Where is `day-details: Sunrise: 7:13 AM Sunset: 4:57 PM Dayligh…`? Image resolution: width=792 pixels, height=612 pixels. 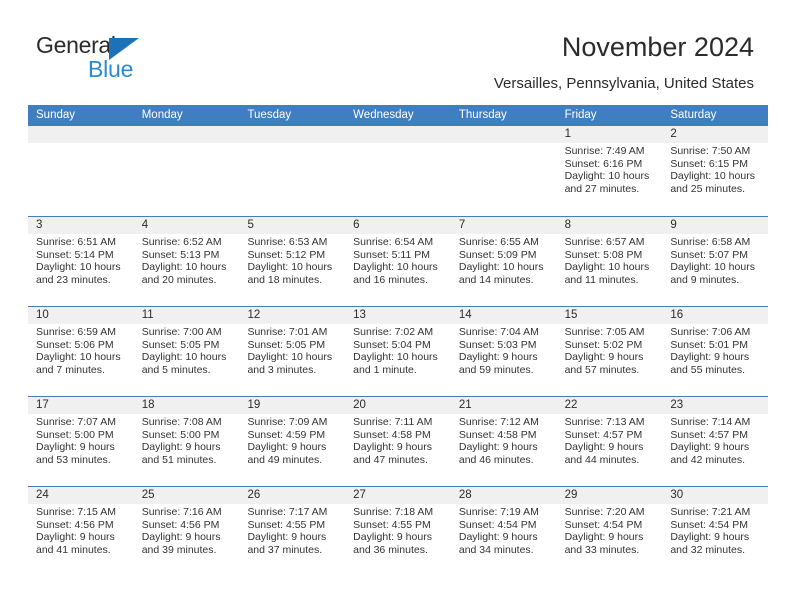
day-details: Sunrise: 7:13 AM Sunset: 4:57 PM Dayligh… is located at coordinates (610, 440).